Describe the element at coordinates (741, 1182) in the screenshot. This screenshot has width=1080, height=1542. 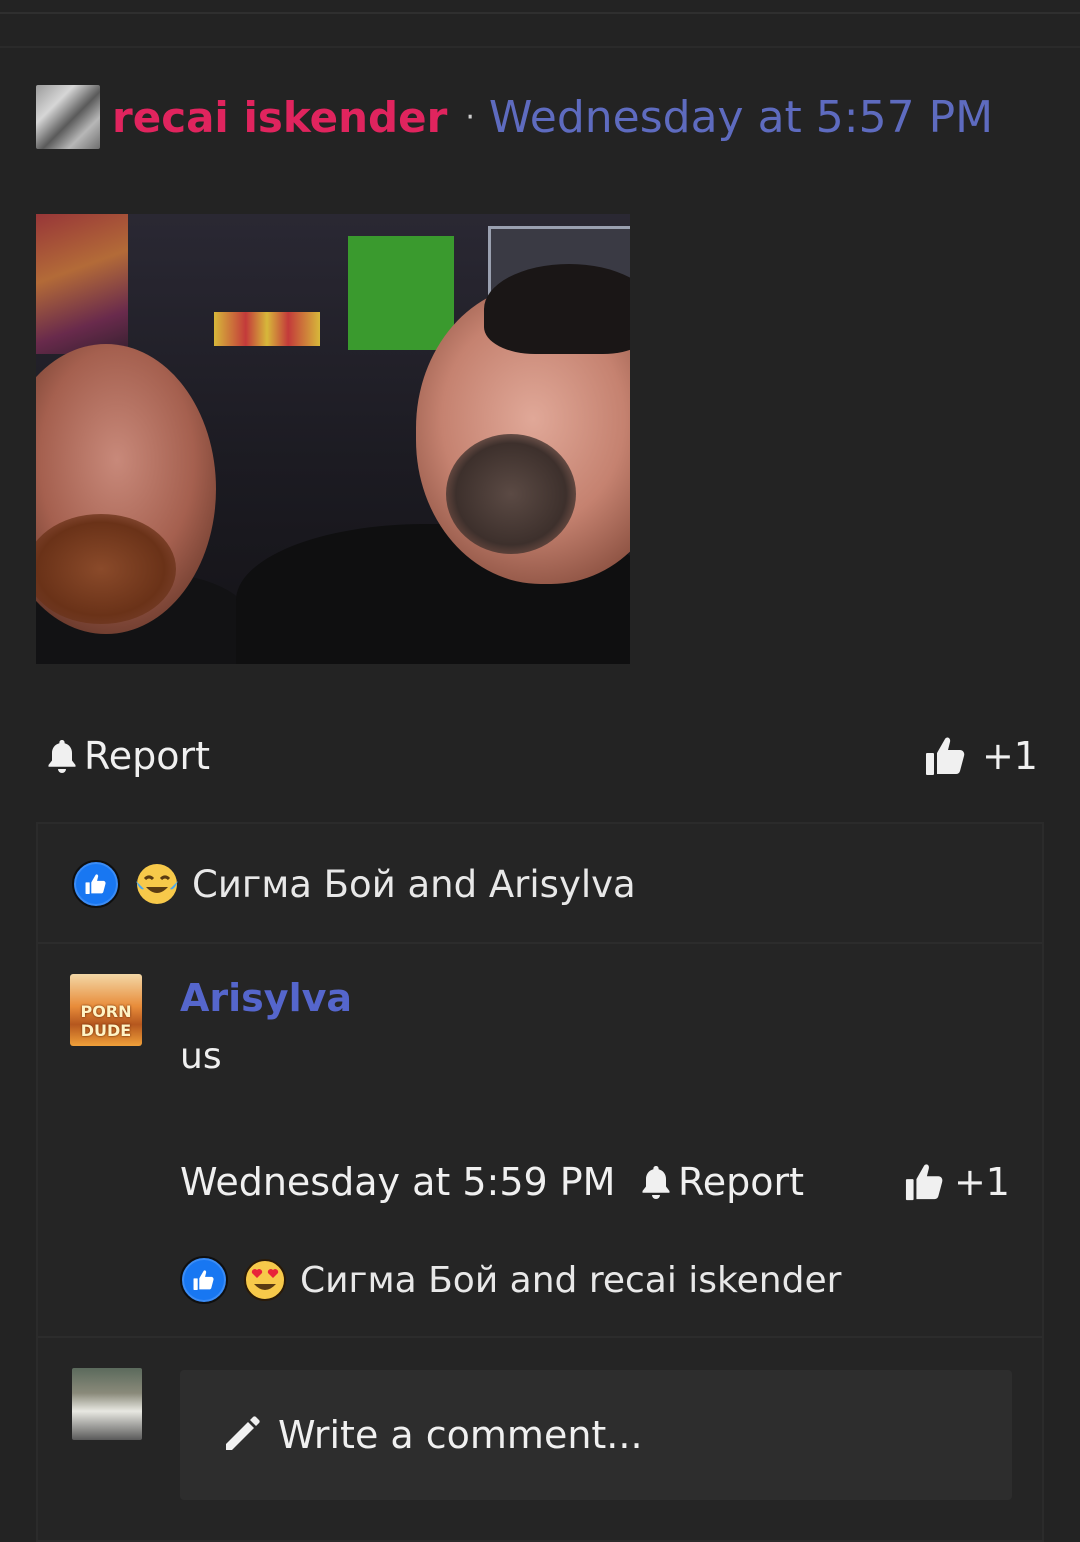
I see `comment-report-label: Report` at that location.